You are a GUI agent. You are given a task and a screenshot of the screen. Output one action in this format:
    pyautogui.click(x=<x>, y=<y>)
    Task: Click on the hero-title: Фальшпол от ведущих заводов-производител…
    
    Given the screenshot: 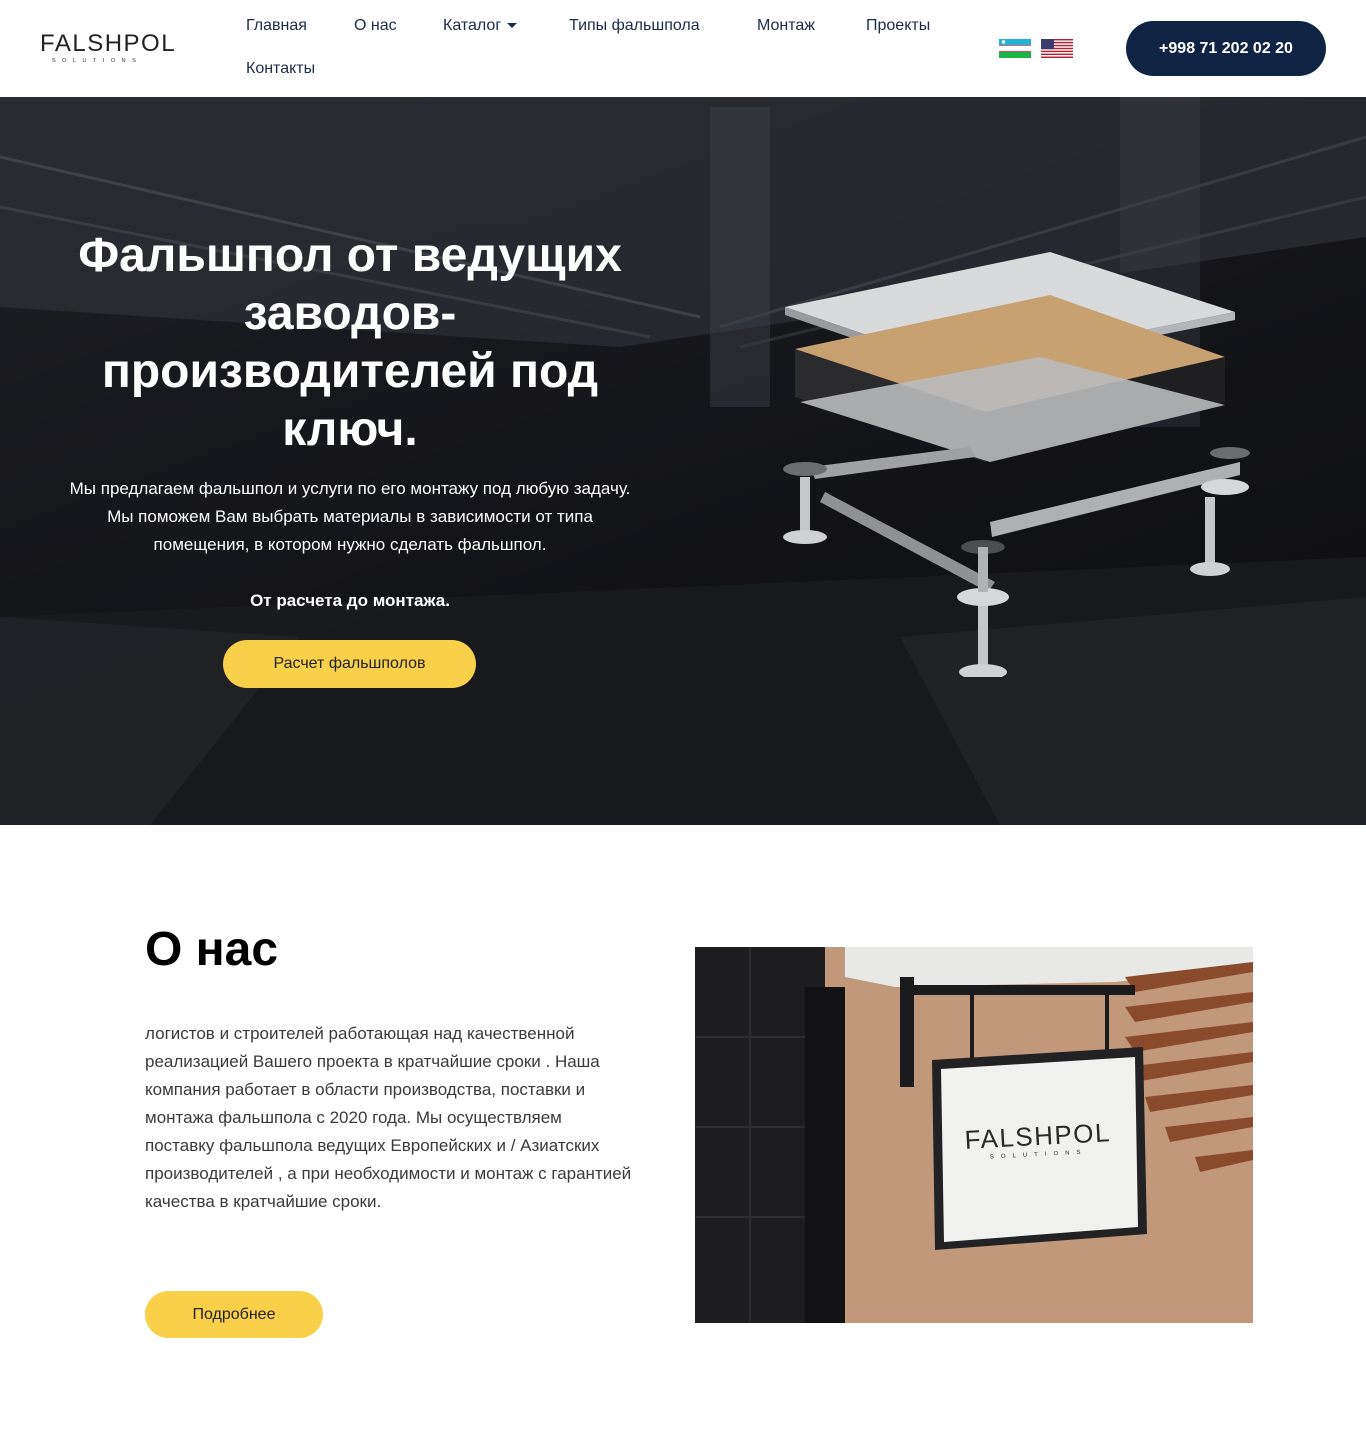 What is the action you would take?
    pyautogui.click(x=350, y=342)
    